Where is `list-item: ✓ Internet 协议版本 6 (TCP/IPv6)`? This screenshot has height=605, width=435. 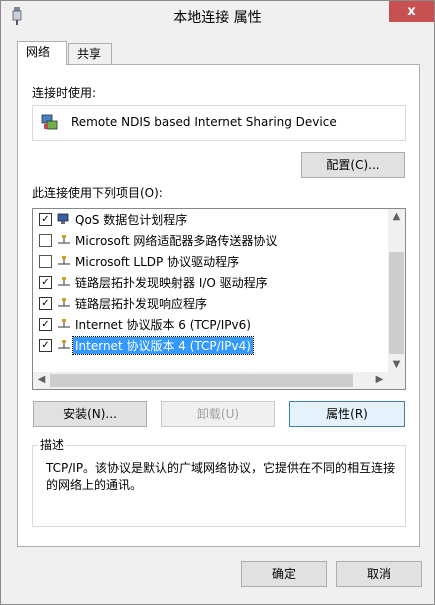 list-item: ✓ Internet 协议版本 6 (TCP/IPv6) is located at coordinates (203, 324).